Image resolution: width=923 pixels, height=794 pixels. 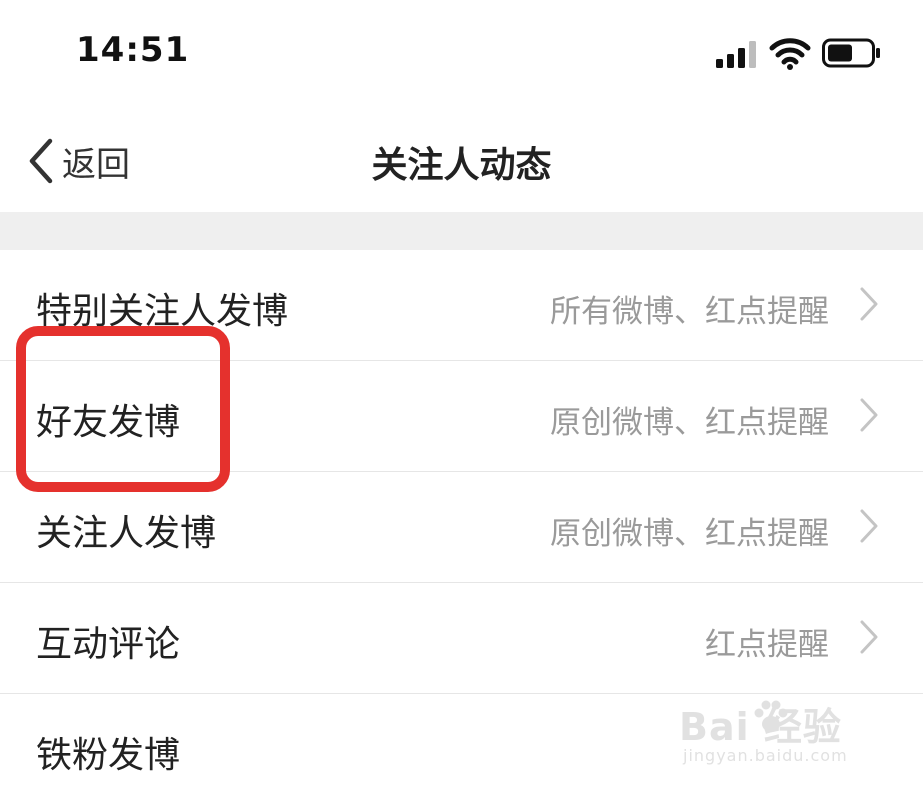 What do you see at coordinates (96, 164) in the screenshot?
I see `back-label: 返回` at bounding box center [96, 164].